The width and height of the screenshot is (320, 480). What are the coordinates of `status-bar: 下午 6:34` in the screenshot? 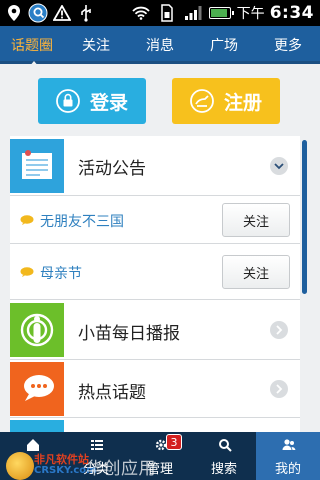 It's located at (160, 13).